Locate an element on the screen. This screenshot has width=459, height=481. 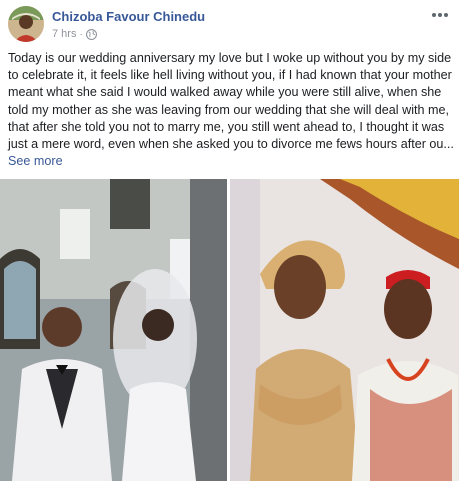
see-more-link: See more is located at coordinates (35, 161).